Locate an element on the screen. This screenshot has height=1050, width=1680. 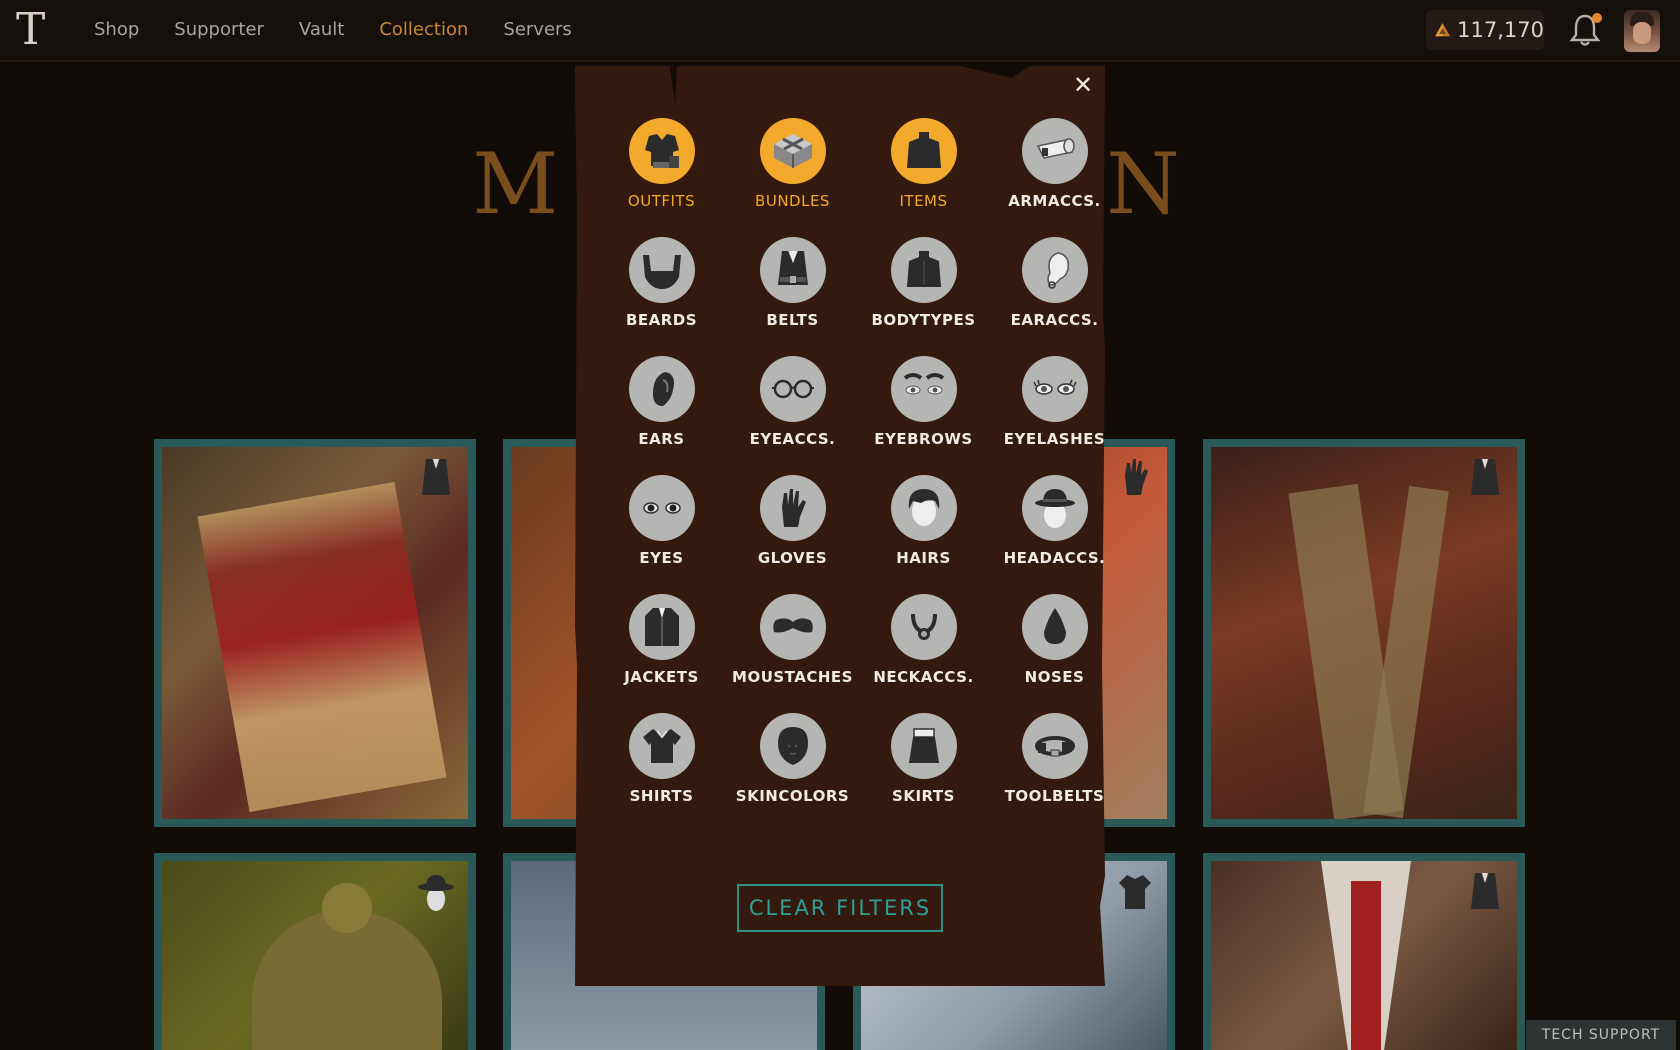
main-nav: Shop Supporter Vault Collection Servers is located at coordinates (350, 30).